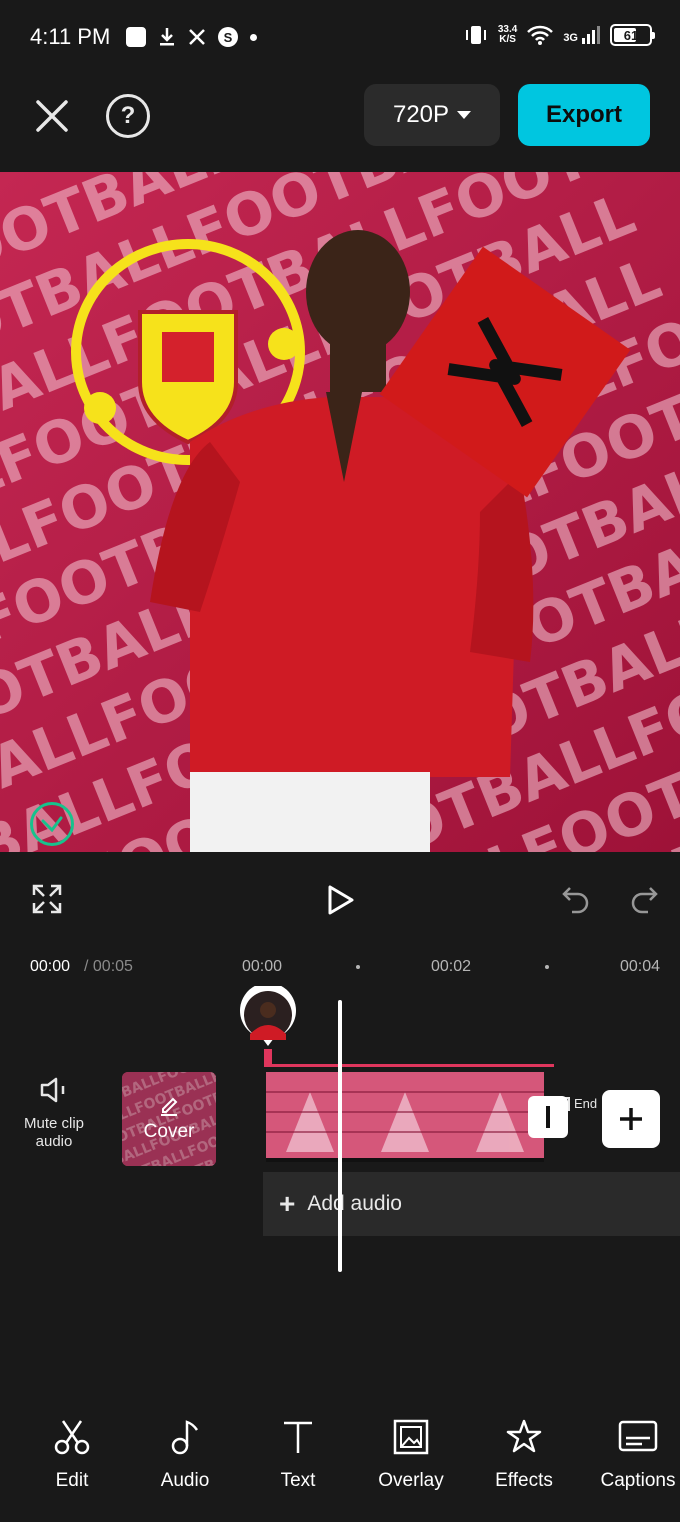 This screenshot has height=1522, width=680. What do you see at coordinates (228, 37) in the screenshot?
I see `shazam-icon: S` at bounding box center [228, 37].